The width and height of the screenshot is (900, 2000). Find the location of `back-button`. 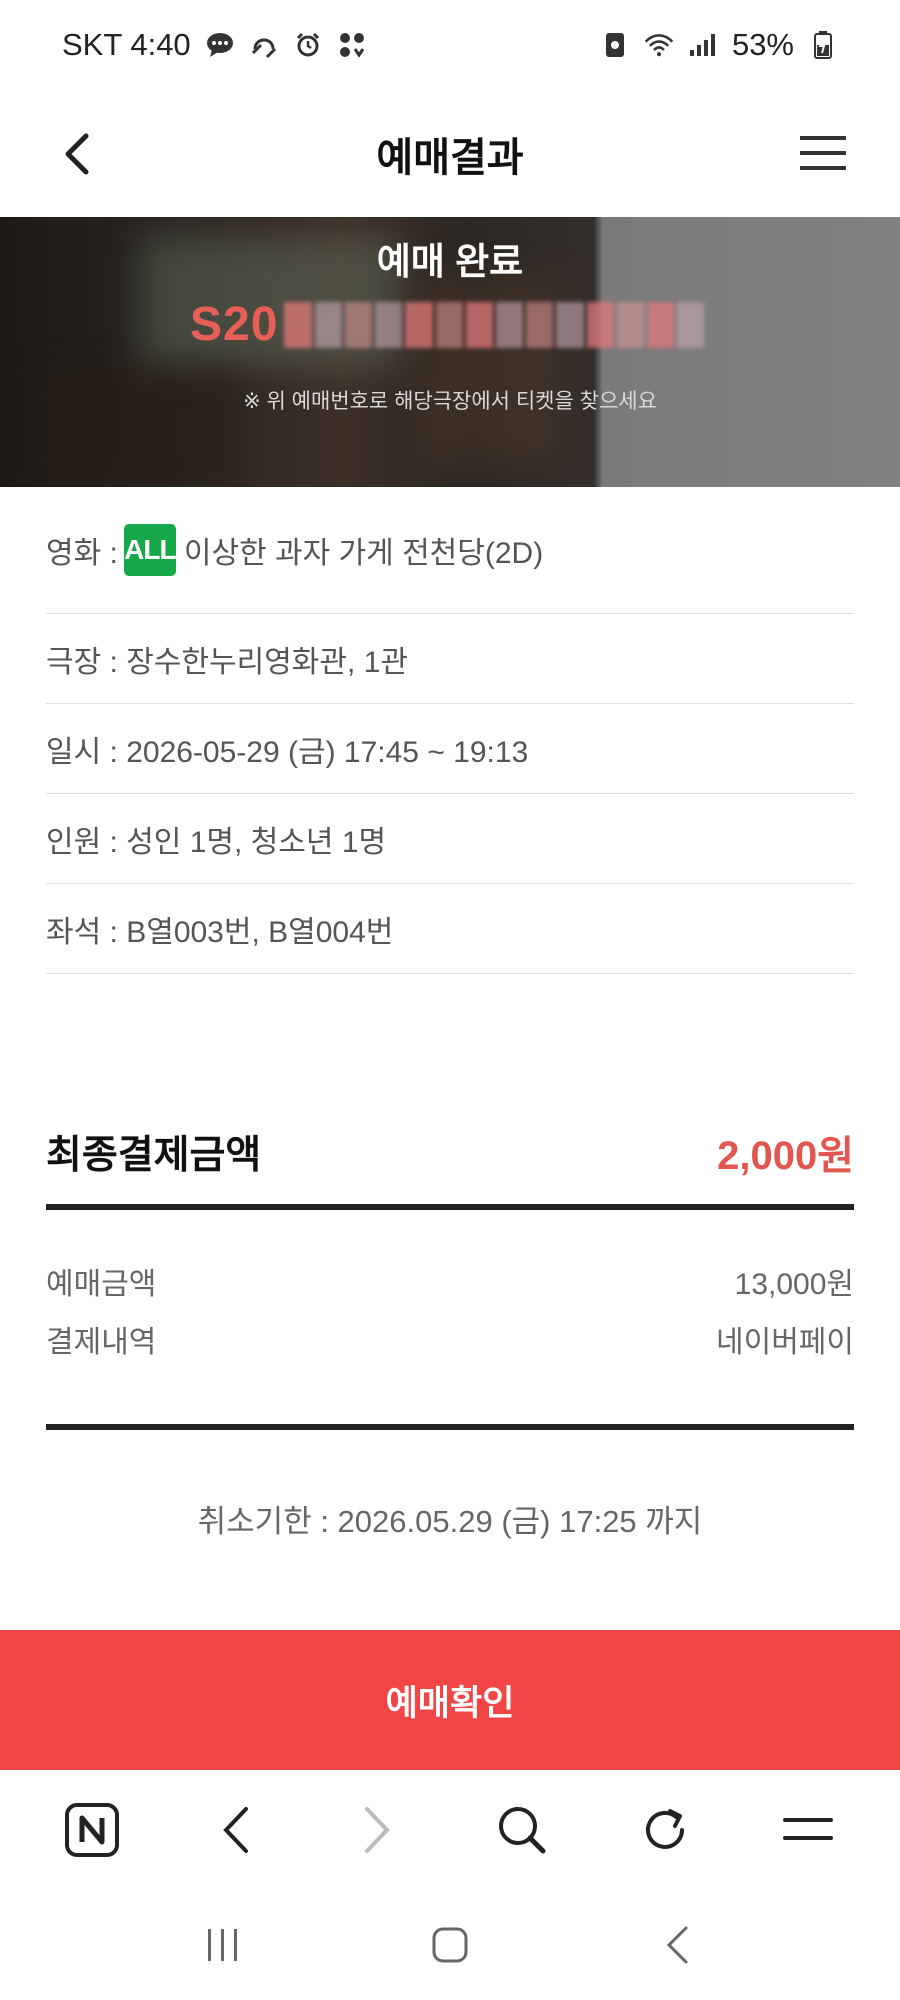

back-button is located at coordinates (76, 154).